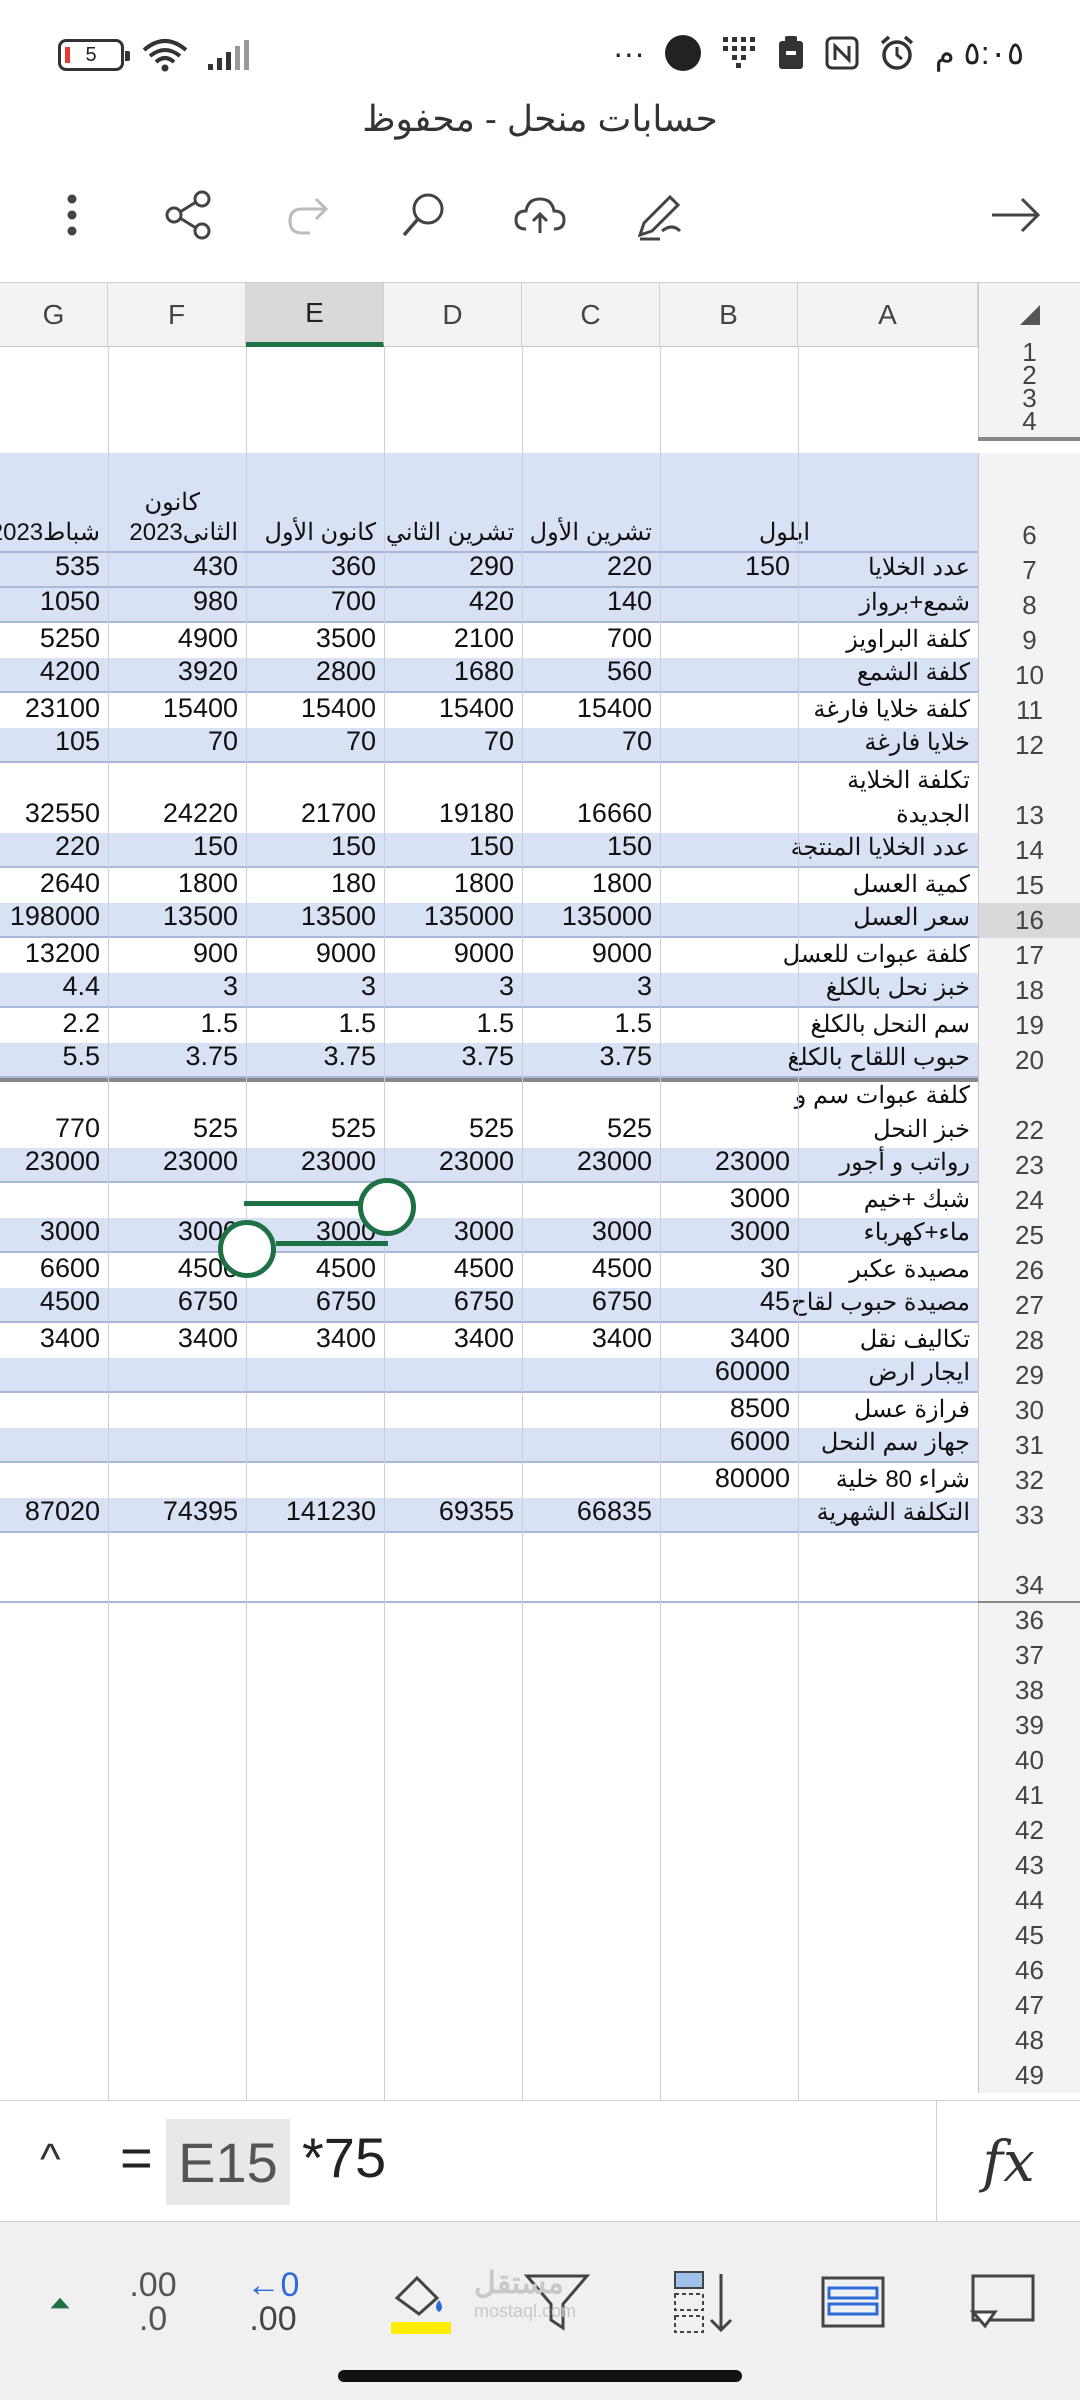  Describe the element at coordinates (215, 953) in the screenshot. I see `cell-f: 900` at that location.